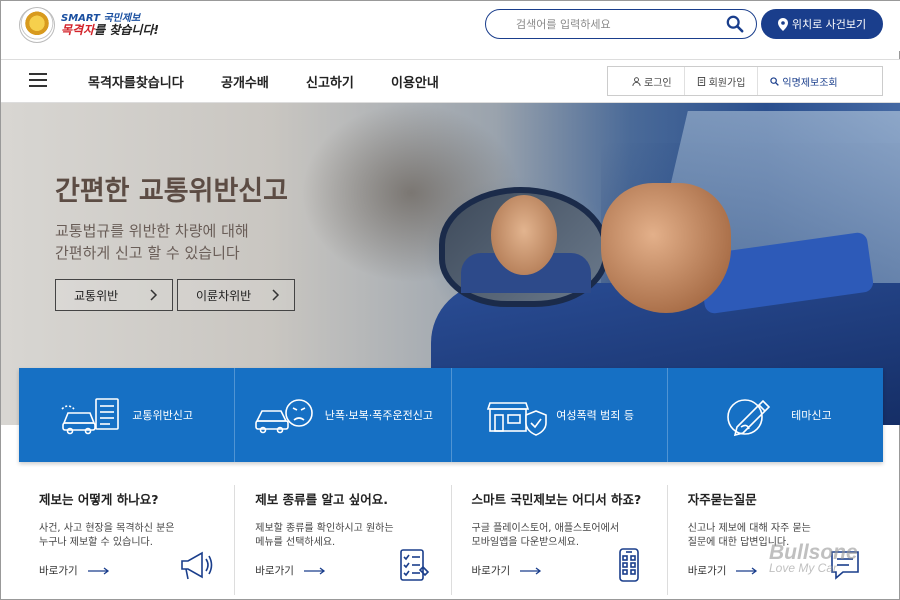 The width and height of the screenshot is (900, 600). I want to click on menu-icon, so click(38, 80).